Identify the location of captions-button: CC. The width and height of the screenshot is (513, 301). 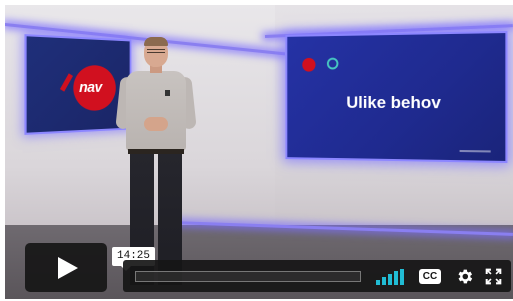
(430, 276).